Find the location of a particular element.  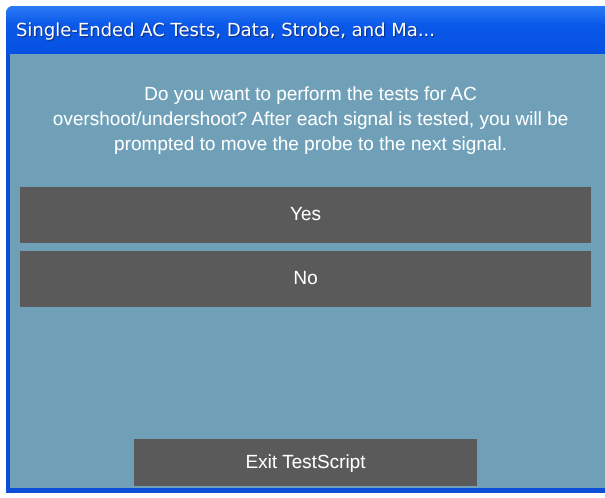

choice-button: Yes is located at coordinates (305, 215).